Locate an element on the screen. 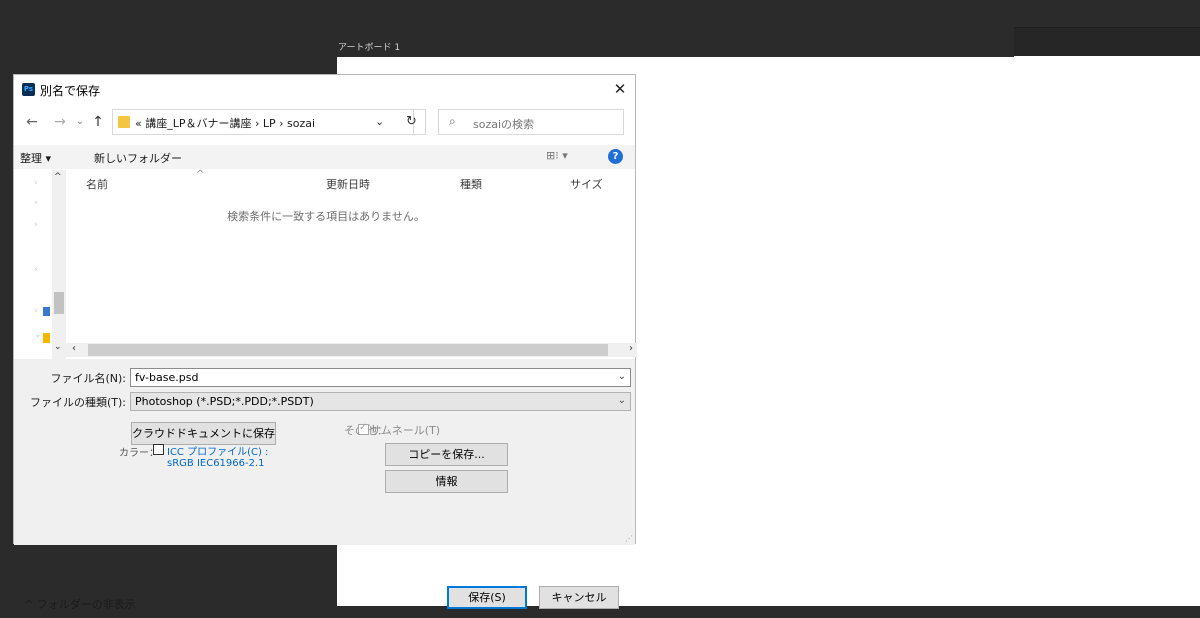  scroll-right-icon: › is located at coordinates (631, 348).